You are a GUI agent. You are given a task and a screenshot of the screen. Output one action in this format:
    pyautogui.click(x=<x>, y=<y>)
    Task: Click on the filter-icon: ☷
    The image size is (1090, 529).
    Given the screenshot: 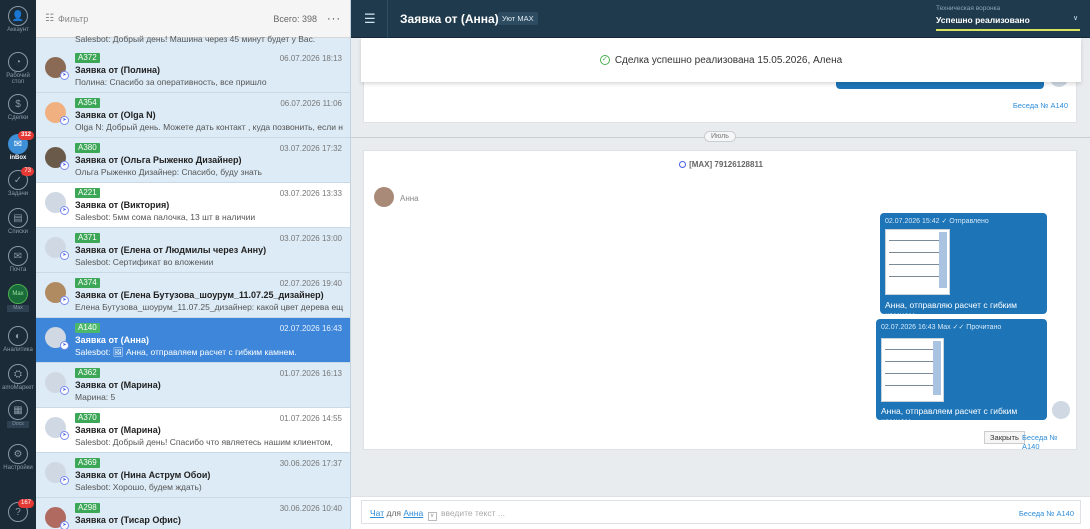 What is the action you would take?
    pyautogui.click(x=49, y=18)
    